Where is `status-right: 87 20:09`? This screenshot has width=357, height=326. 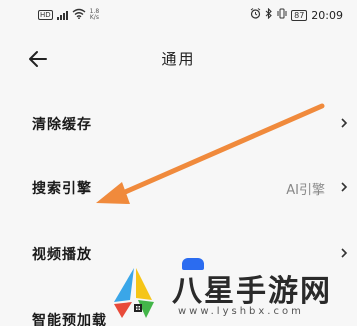
status-right: 87 20:09 is located at coordinates (296, 14).